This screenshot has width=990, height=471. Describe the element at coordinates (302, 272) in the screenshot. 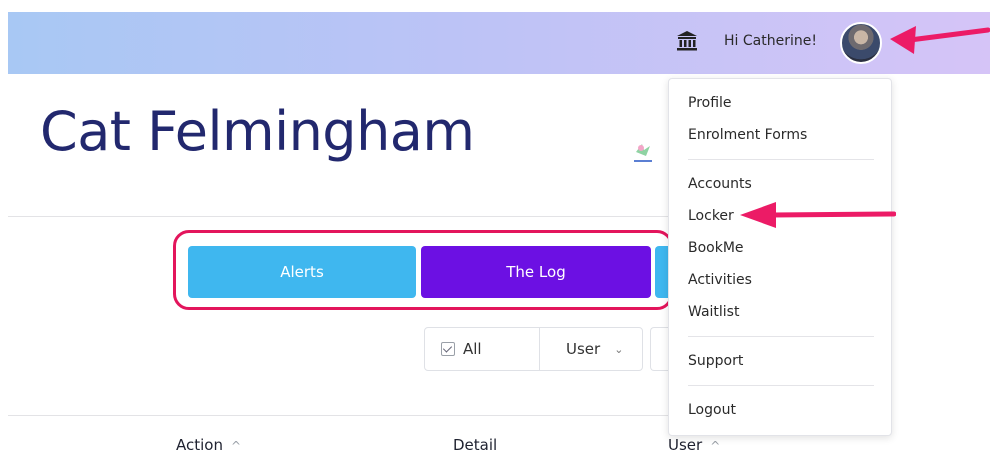

I see `tab-alerts: Alerts` at that location.